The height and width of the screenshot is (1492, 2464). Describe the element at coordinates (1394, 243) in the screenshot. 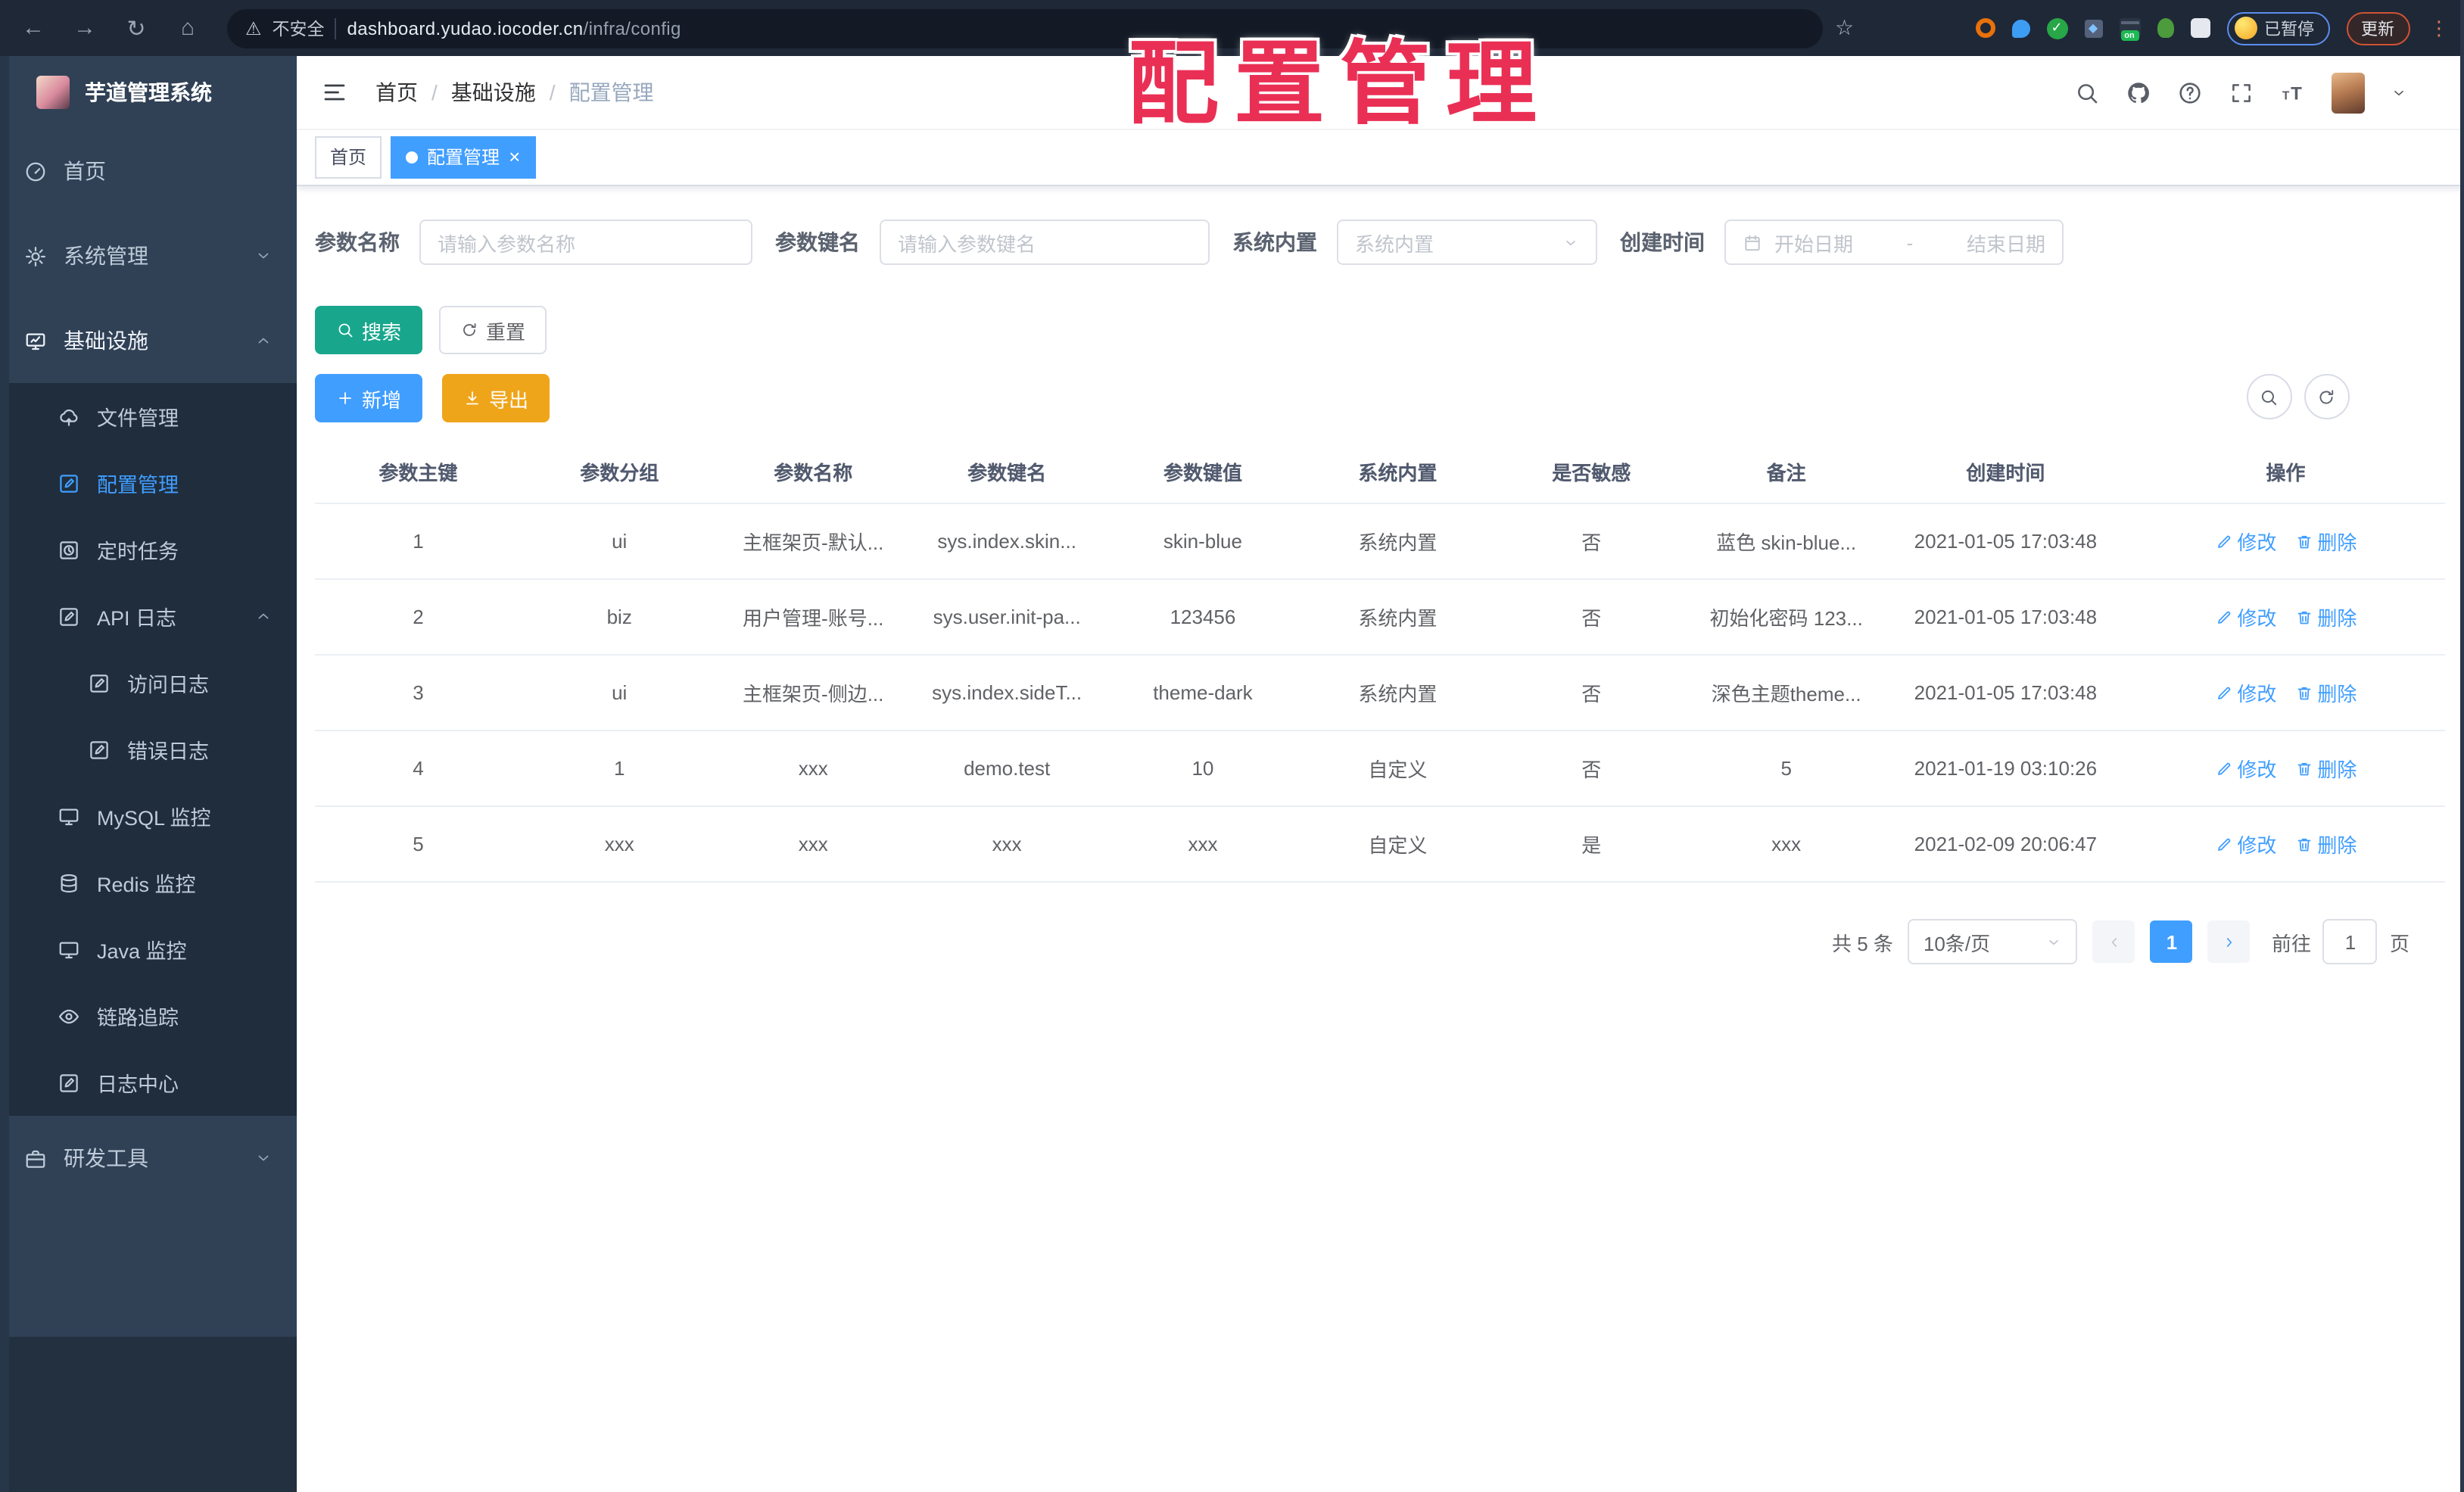

I see `select-placeholder: 系统内置` at that location.